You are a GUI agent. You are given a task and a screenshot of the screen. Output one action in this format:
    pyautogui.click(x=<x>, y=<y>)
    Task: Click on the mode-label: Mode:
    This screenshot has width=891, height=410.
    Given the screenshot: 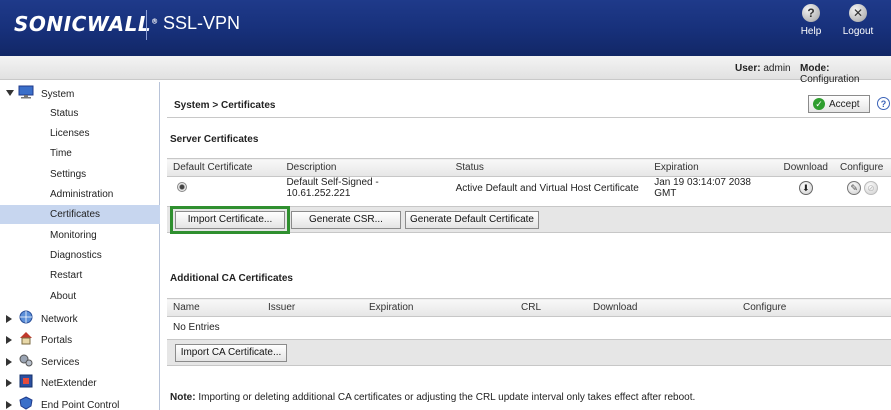 What is the action you would take?
    pyautogui.click(x=815, y=68)
    